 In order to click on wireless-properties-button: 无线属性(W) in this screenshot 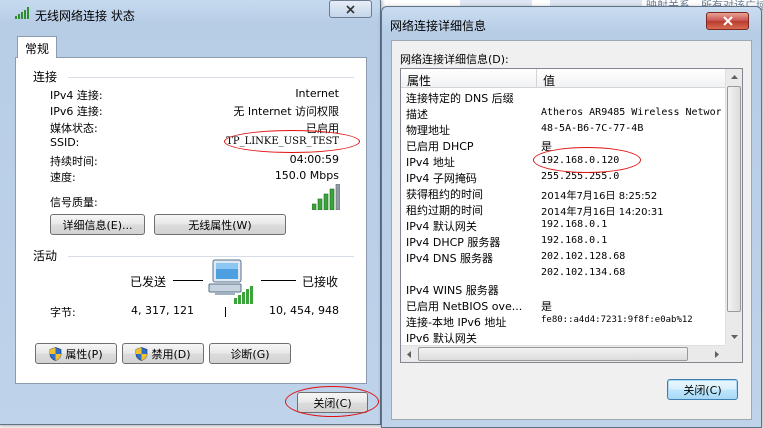, I will do `click(220, 224)`.